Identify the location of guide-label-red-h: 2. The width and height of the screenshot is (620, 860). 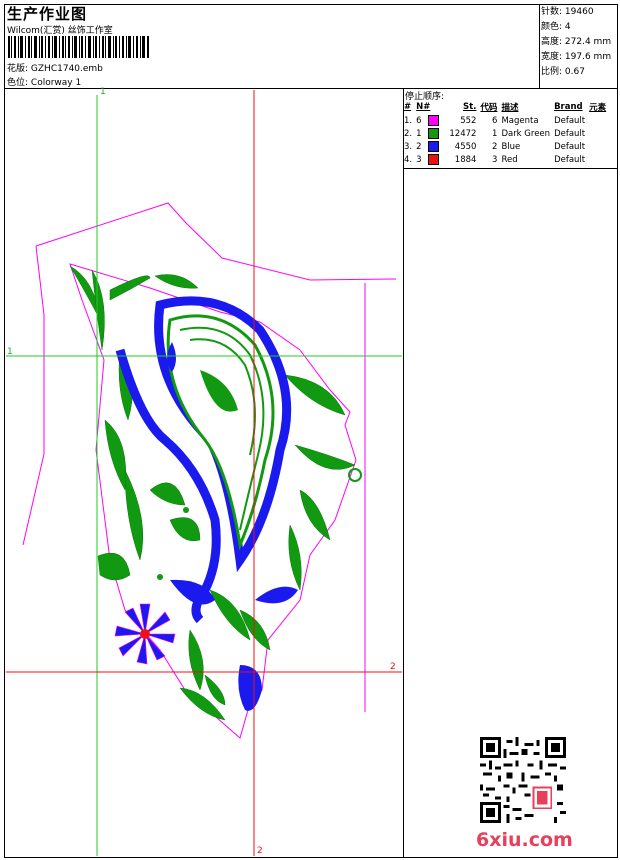
(393, 667).